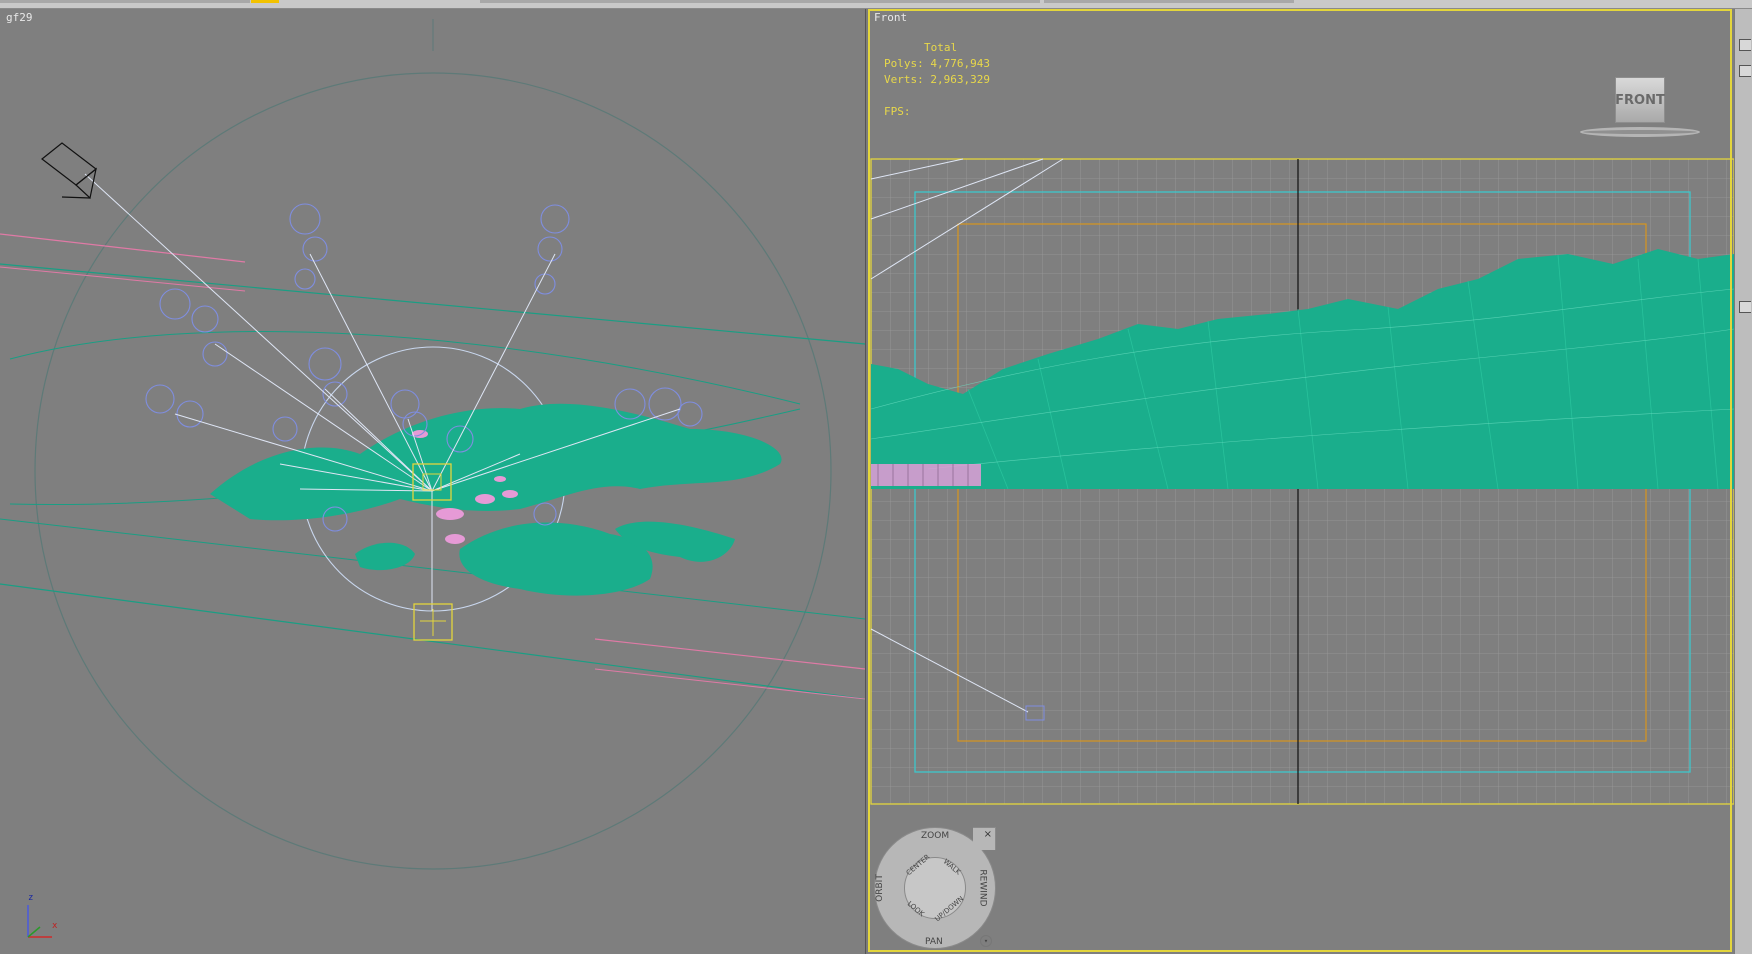 This screenshot has width=1752, height=954. I want to click on viewcube: FRONT, so click(1640, 112).